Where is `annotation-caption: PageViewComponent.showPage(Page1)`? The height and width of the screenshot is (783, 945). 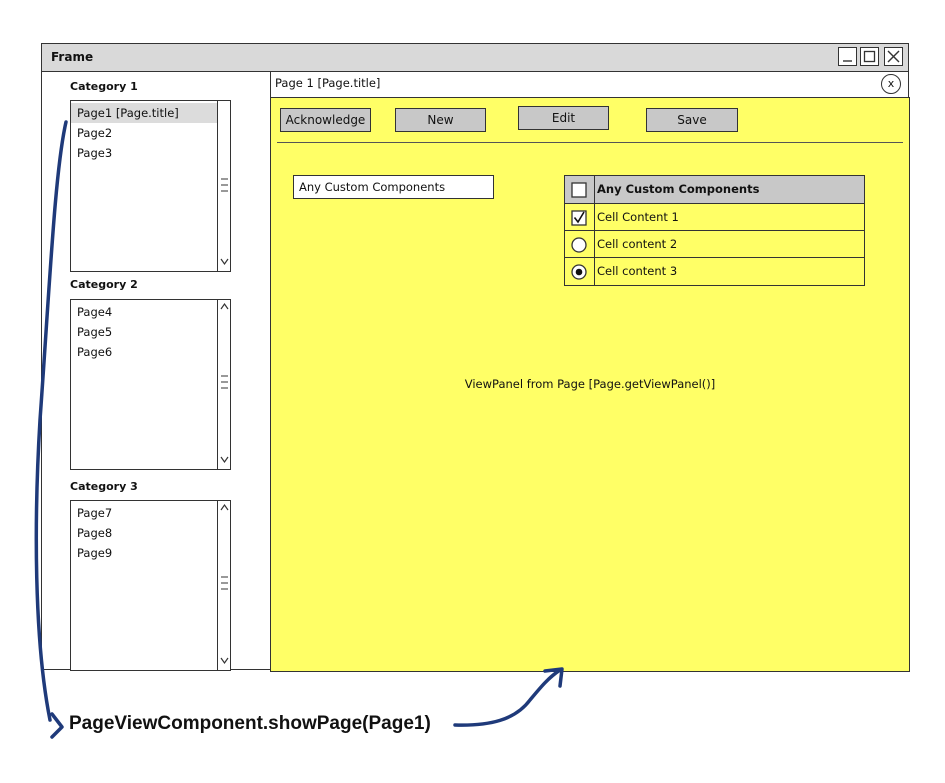
annotation-caption: PageViewComponent.showPage(Page1) is located at coordinates (250, 723).